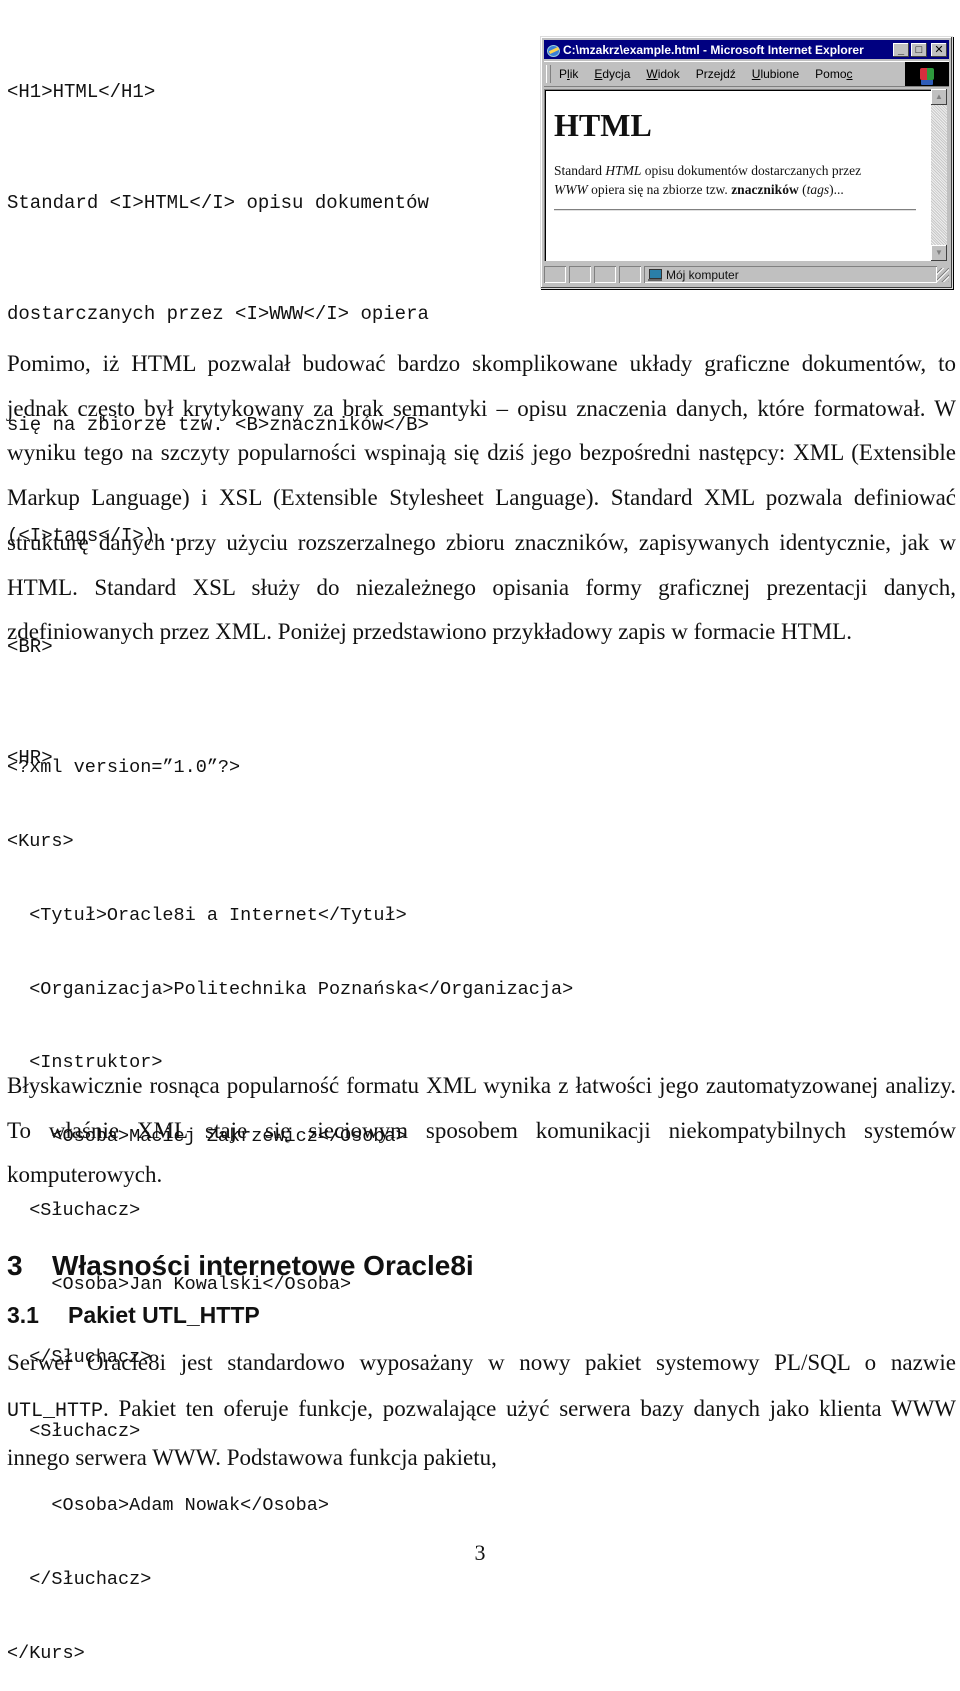 This screenshot has width=960, height=1691. Describe the element at coordinates (480, 1552) in the screenshot. I see `page-number: 3` at that location.